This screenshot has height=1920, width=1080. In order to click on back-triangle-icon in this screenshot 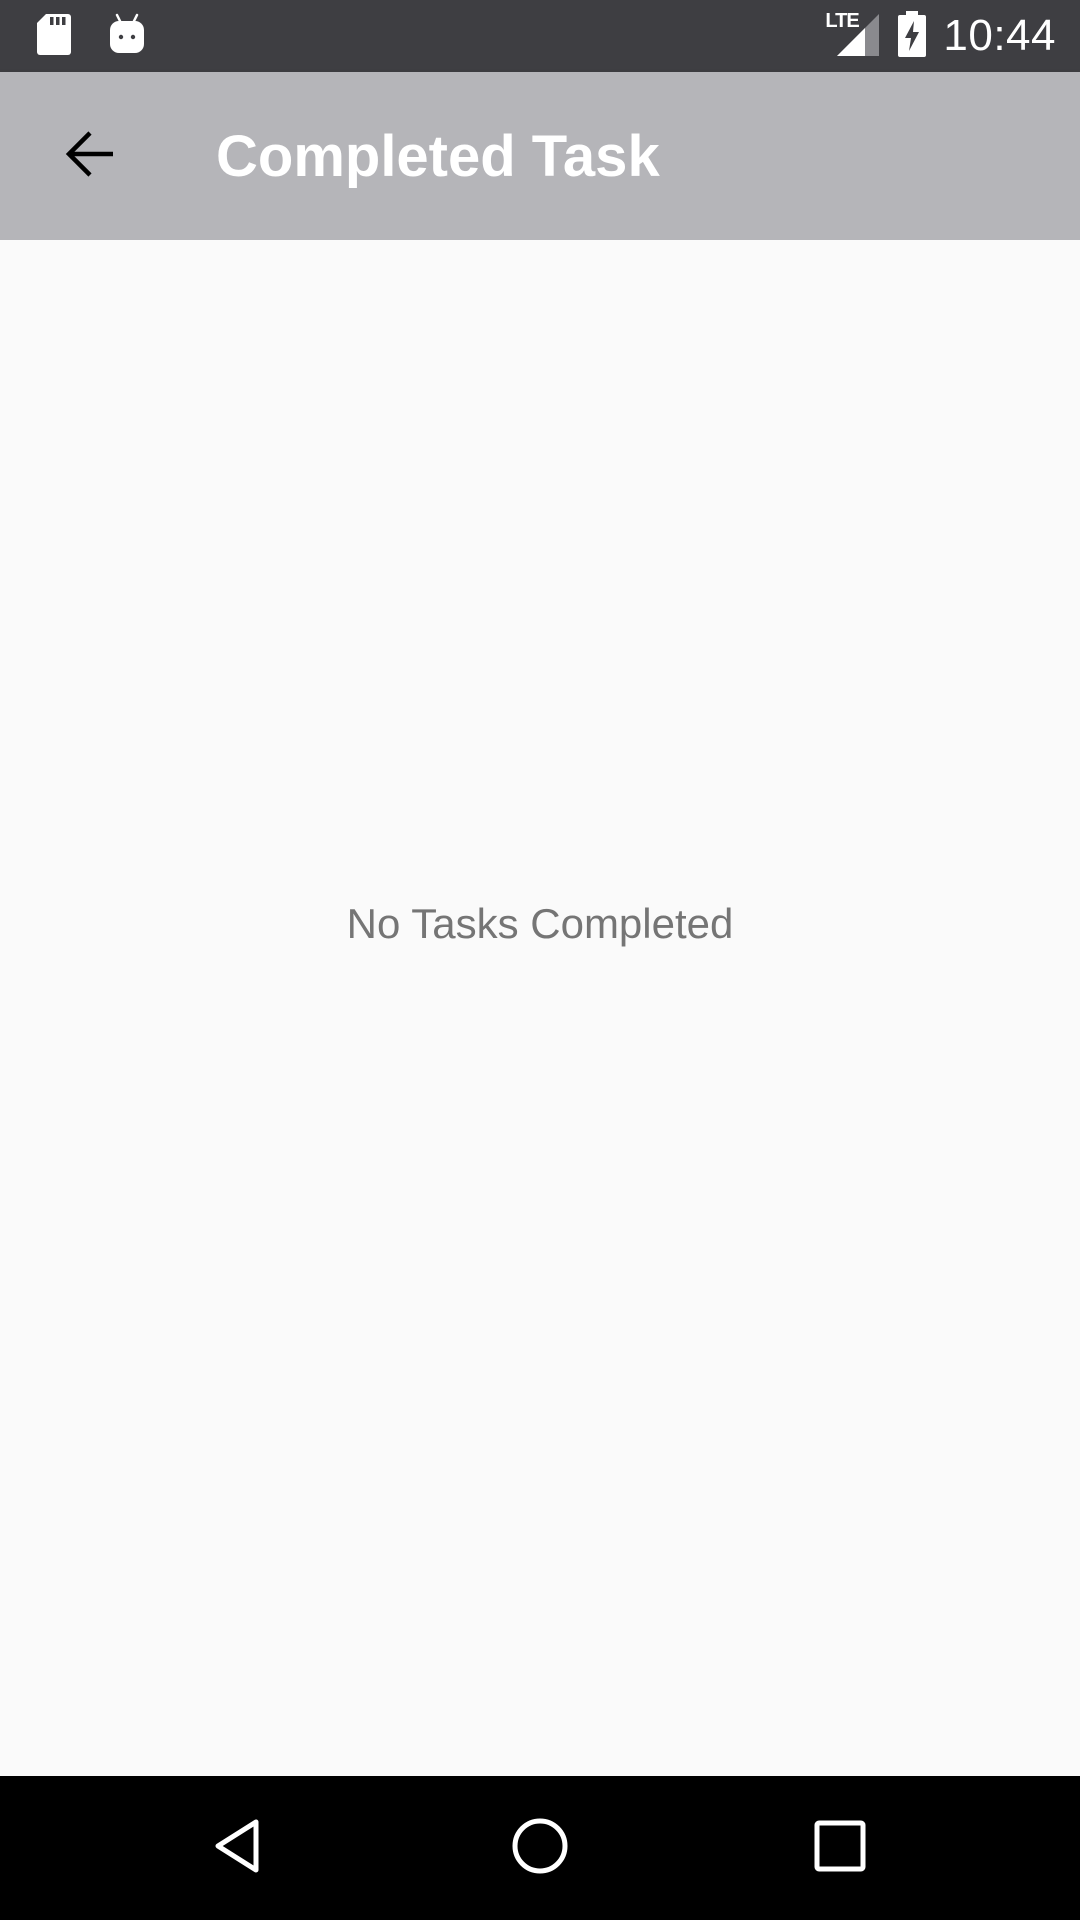, I will do `click(240, 1848)`.